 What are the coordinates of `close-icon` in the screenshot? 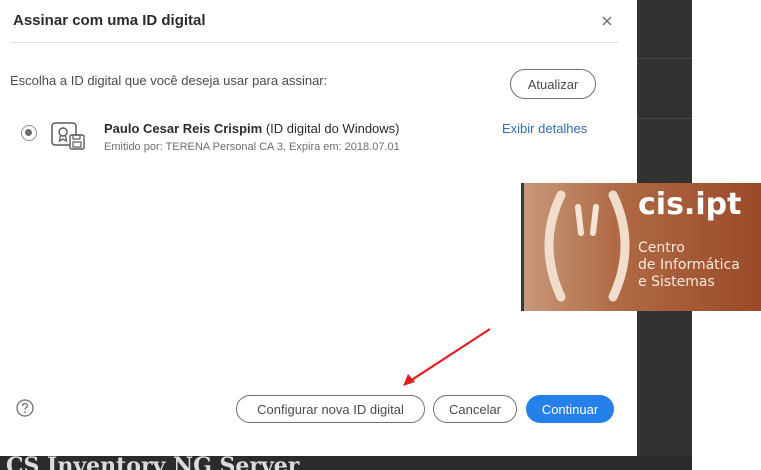 It's located at (607, 21).